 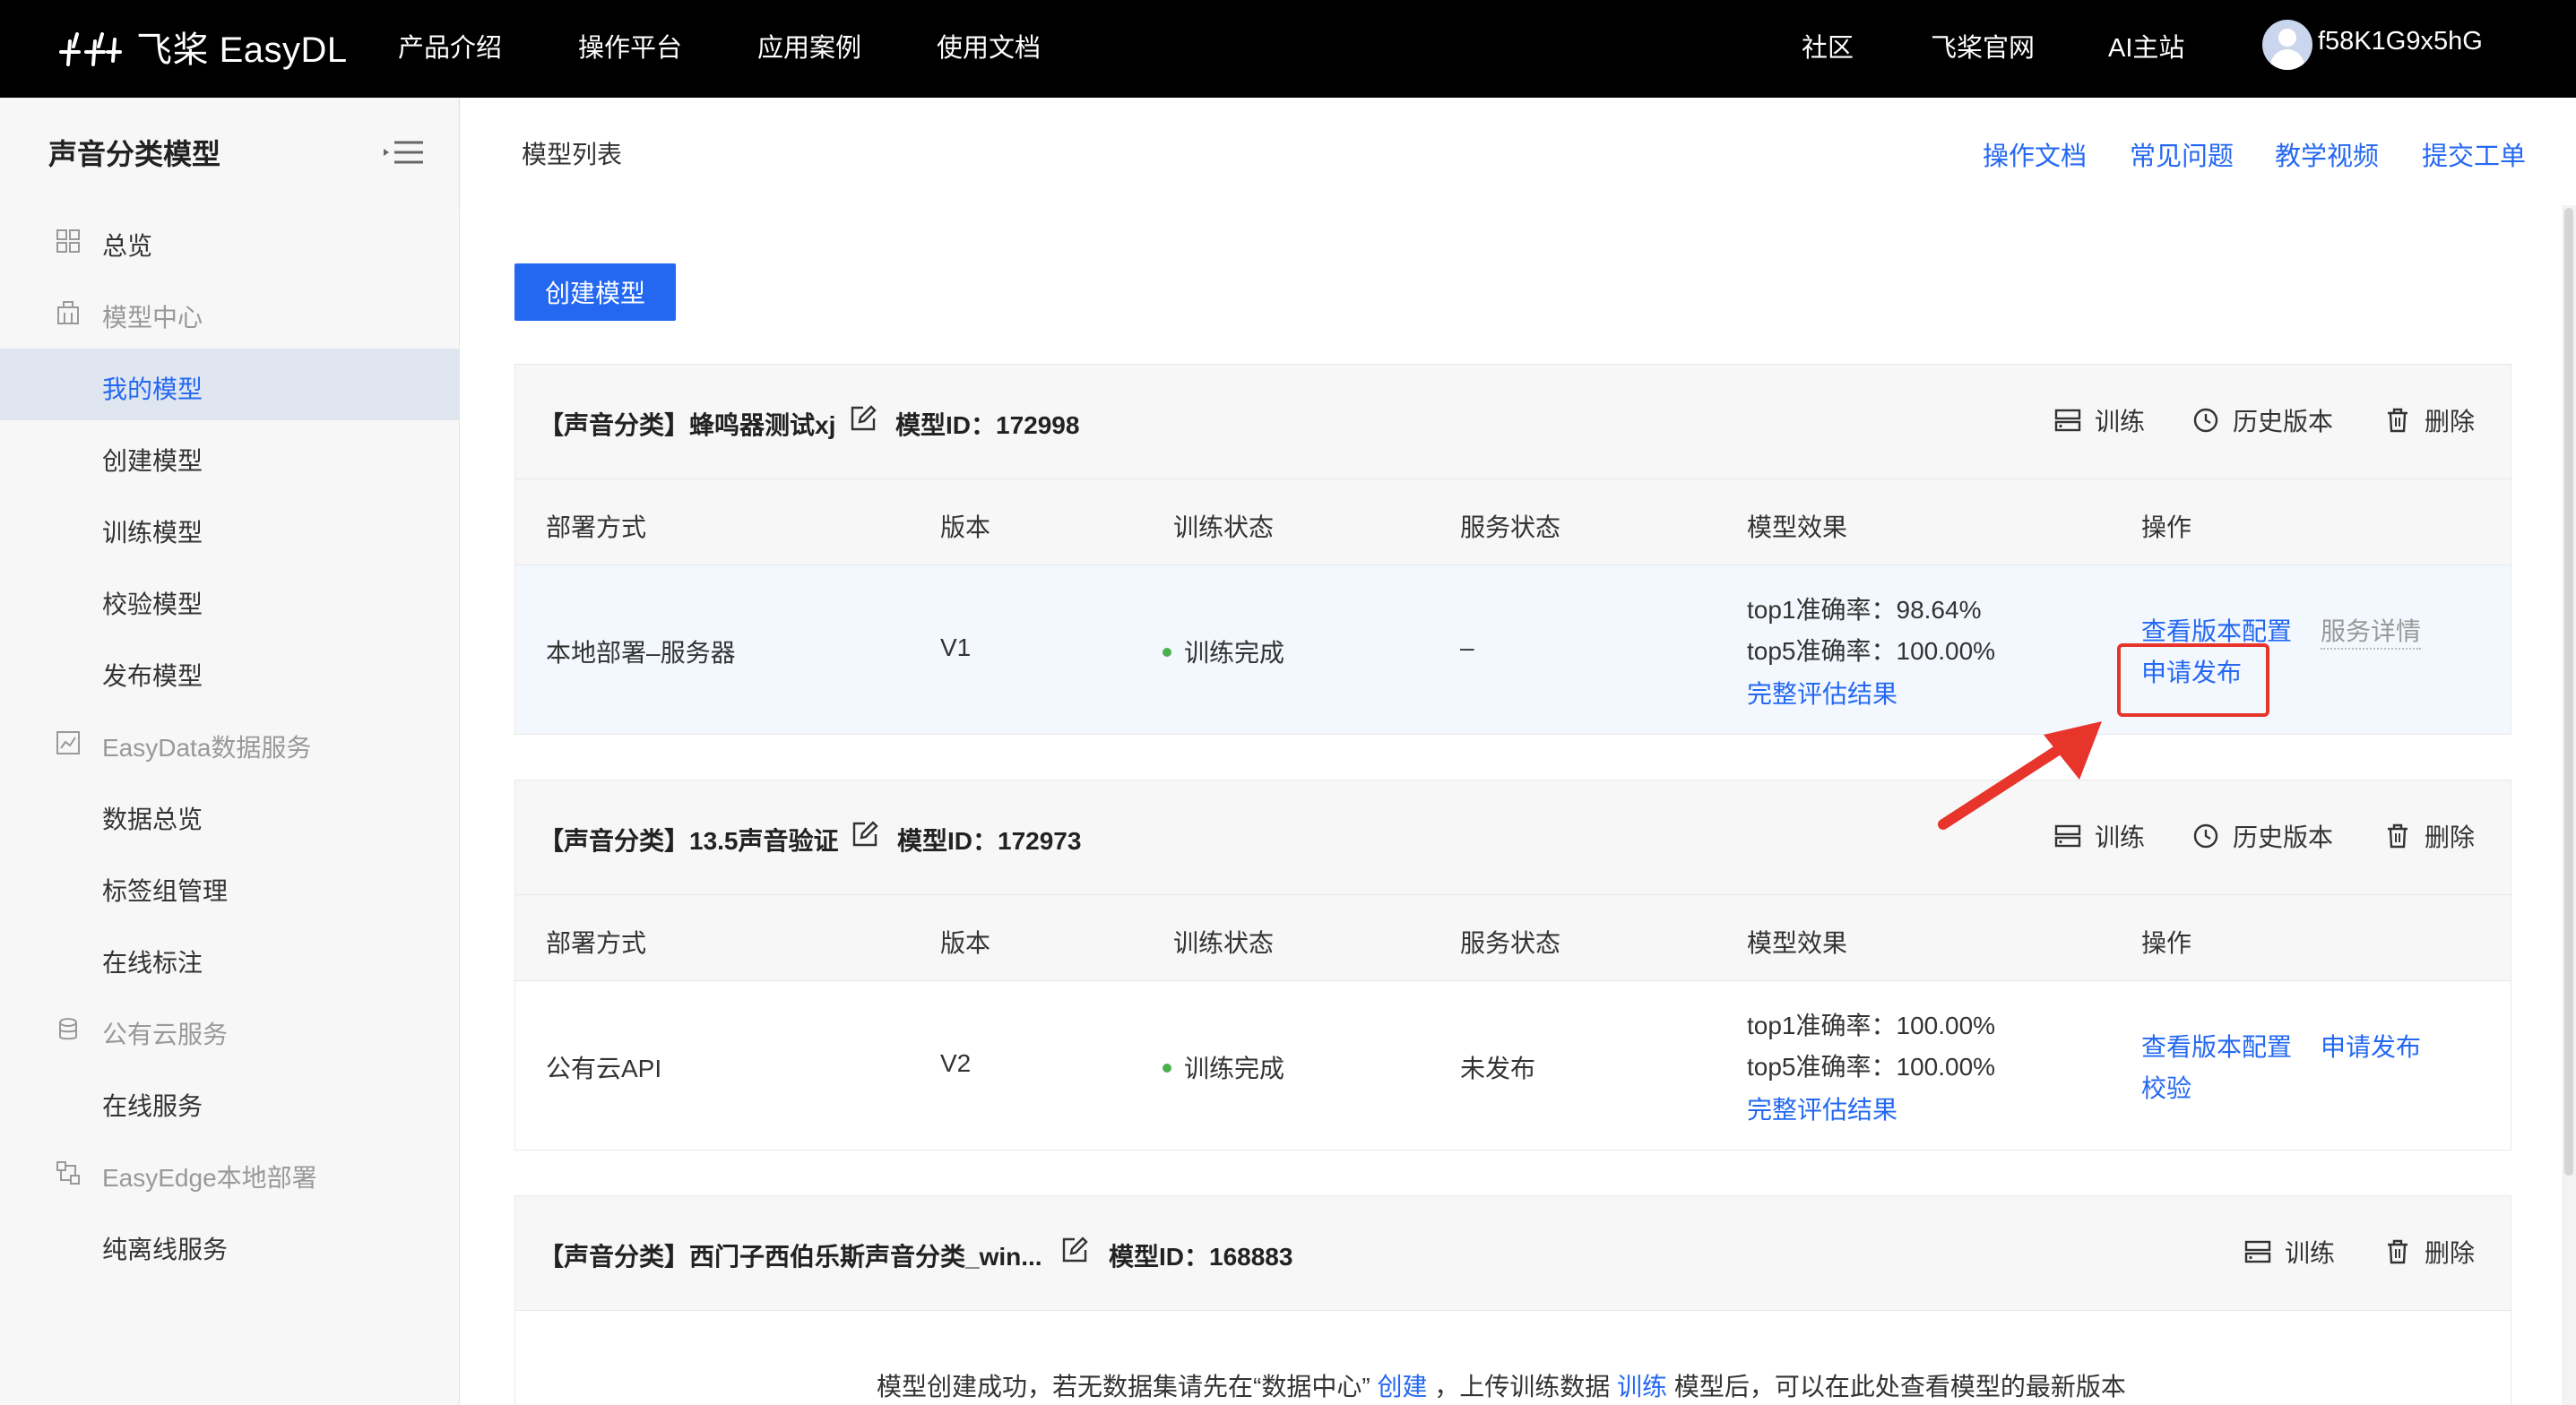 What do you see at coordinates (1223, 652) in the screenshot?
I see `train-status: 训练完成` at bounding box center [1223, 652].